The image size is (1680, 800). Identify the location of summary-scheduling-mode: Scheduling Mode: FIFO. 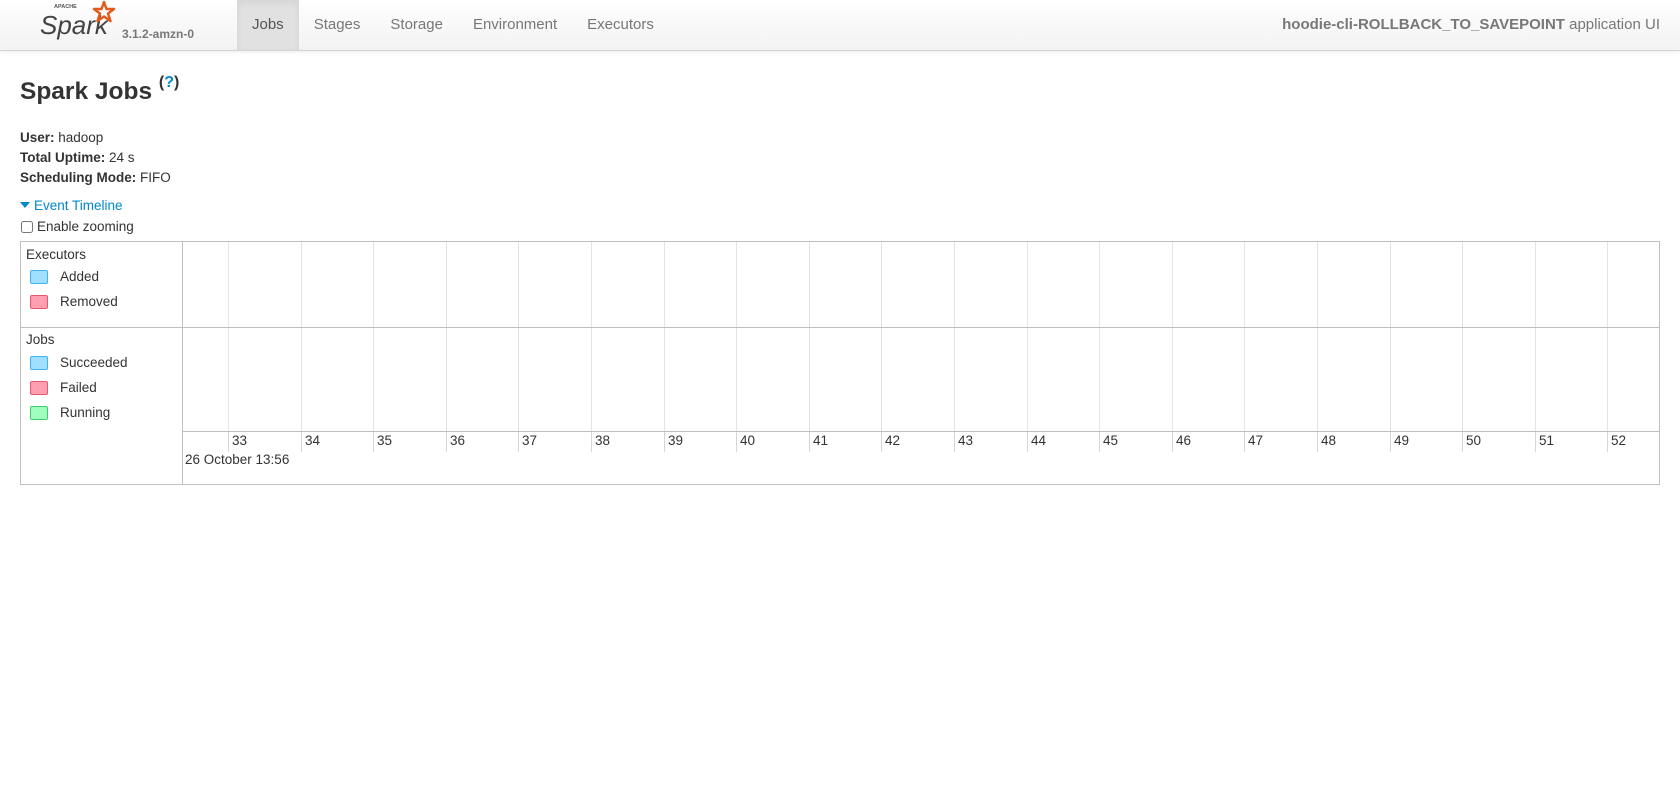
(95, 178).